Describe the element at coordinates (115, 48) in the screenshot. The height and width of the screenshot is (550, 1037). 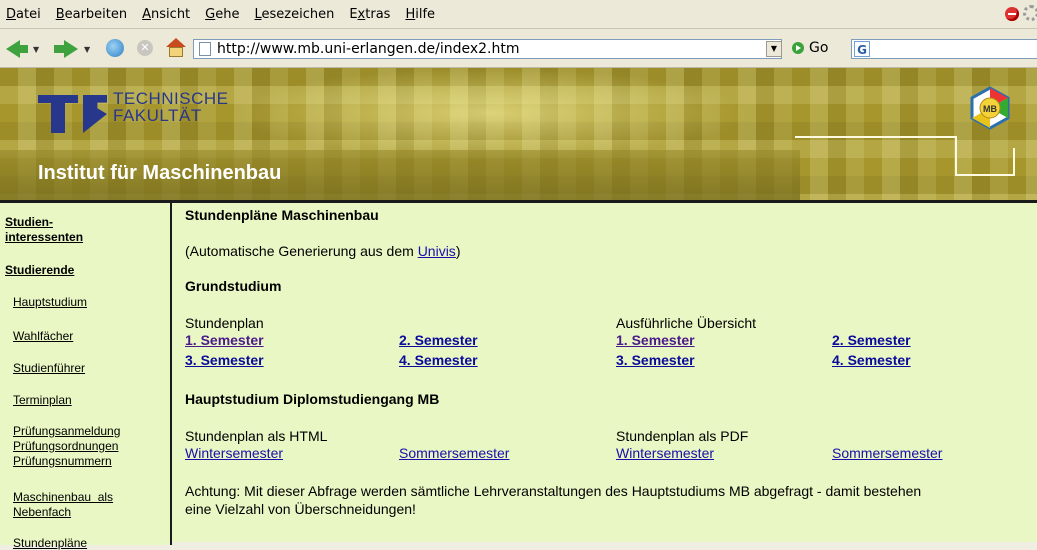
I see `reload-icon` at that location.